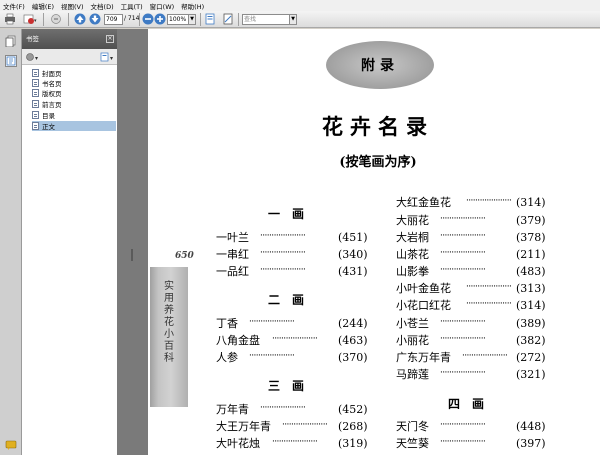 The height and width of the screenshot is (455, 600). I want to click on hand-icon, so click(56, 19).